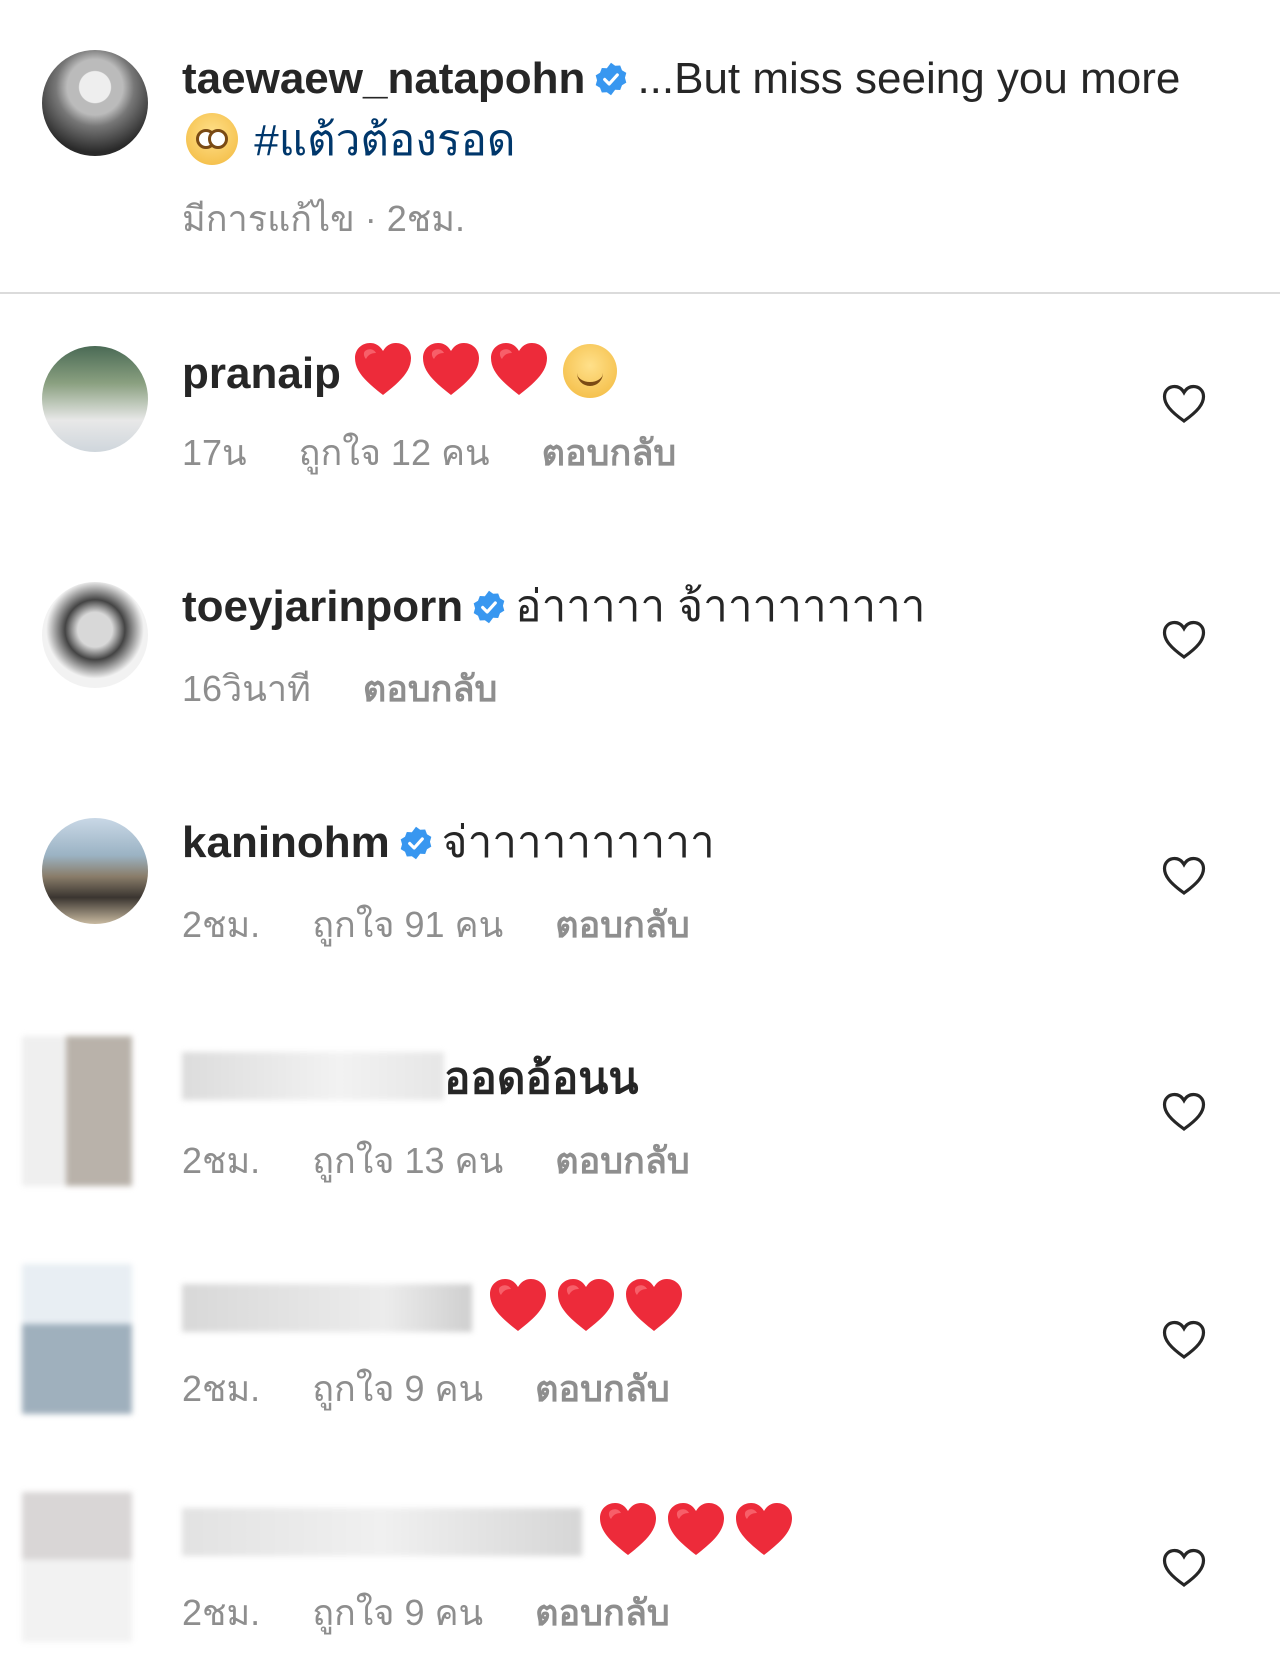 Image resolution: width=1280 pixels, height=1671 pixels. What do you see at coordinates (407, 1160) in the screenshot?
I see `comment-likes: ถูกใจ 13 คน` at bounding box center [407, 1160].